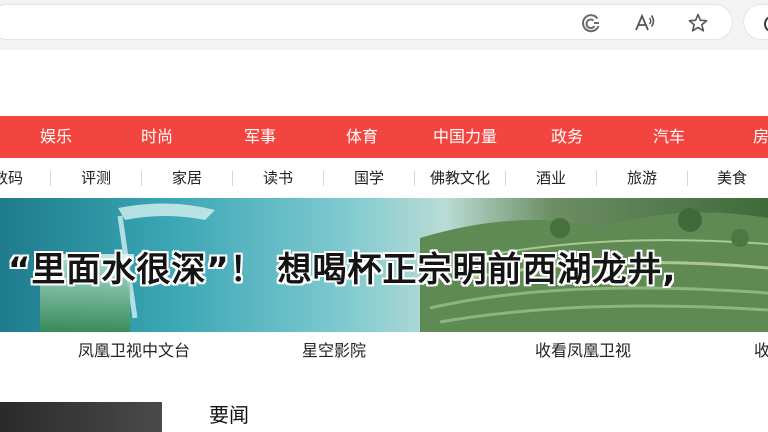  What do you see at coordinates (369, 178) in the screenshot?
I see `sub-nav-item-guoxue: 国学` at bounding box center [369, 178].